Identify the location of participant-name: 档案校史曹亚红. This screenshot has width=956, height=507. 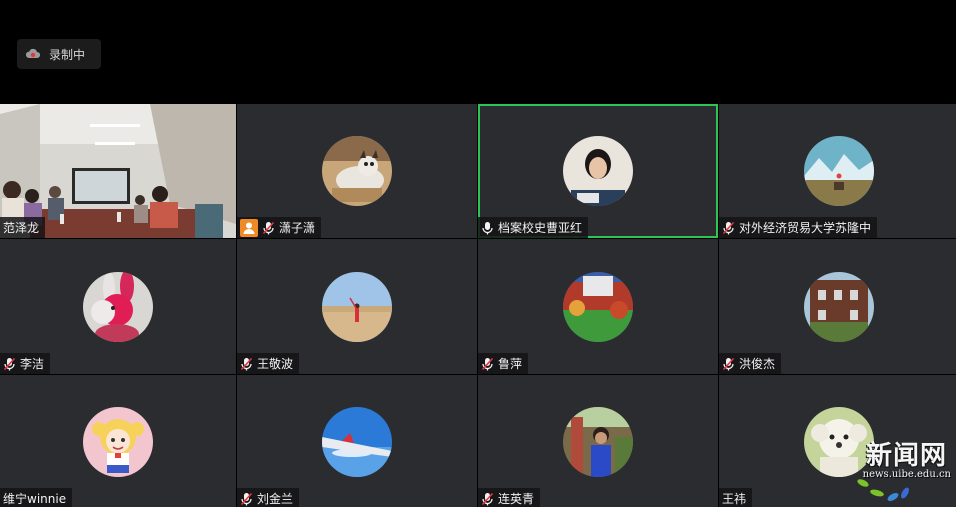
(540, 228).